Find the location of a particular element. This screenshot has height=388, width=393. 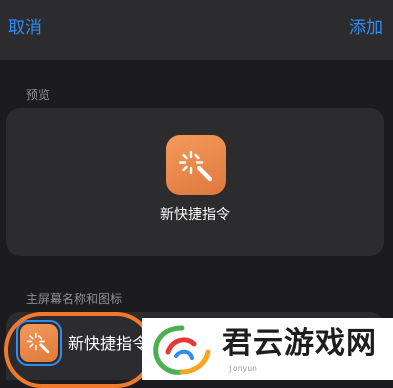

home-screen-section-label: 主屏幕名称和图标 is located at coordinates (74, 299).